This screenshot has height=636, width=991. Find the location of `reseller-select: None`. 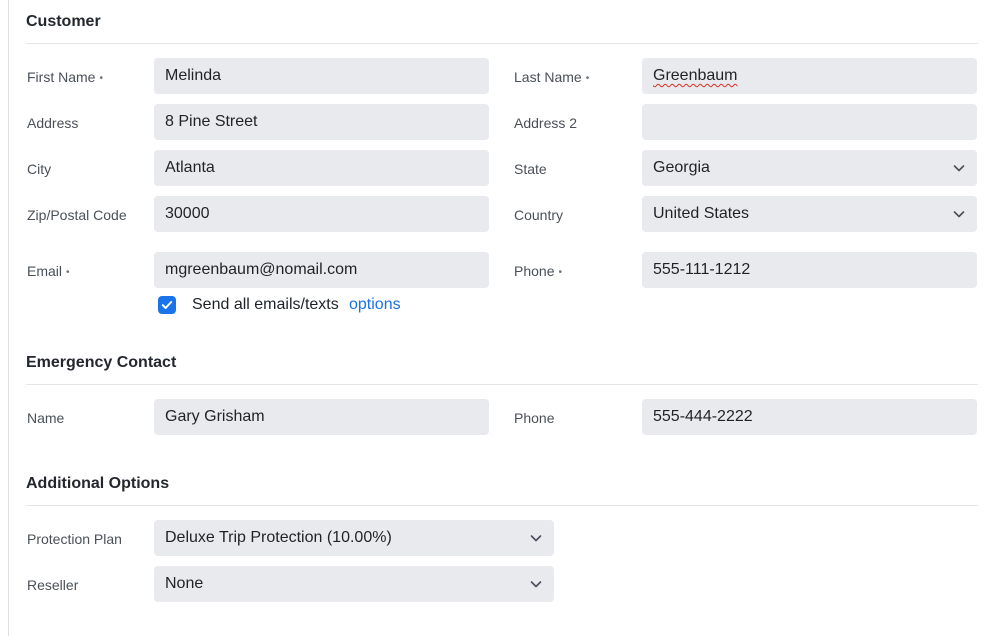

reseller-select: None is located at coordinates (354, 584).